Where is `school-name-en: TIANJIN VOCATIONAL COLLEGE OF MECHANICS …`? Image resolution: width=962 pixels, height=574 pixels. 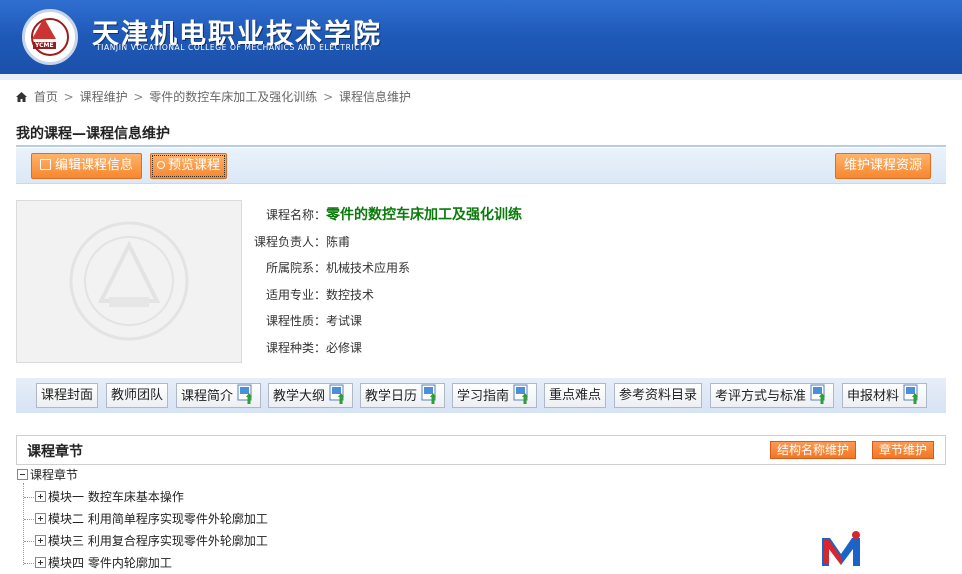
school-name-en: TIANJIN VOCATIONAL COLLEGE OF MECHANICS … is located at coordinates (235, 47).